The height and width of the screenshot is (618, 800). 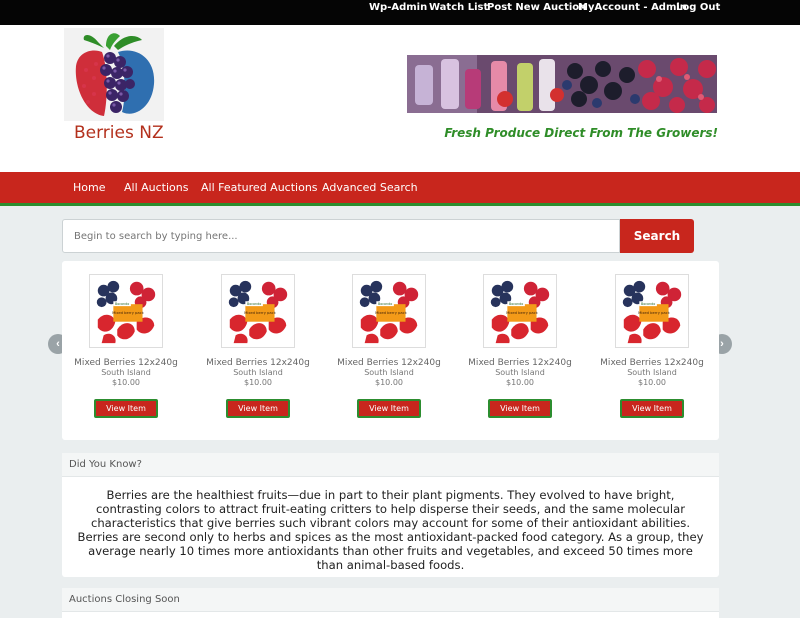 I want to click on nav-home: Home, so click(x=89, y=187).